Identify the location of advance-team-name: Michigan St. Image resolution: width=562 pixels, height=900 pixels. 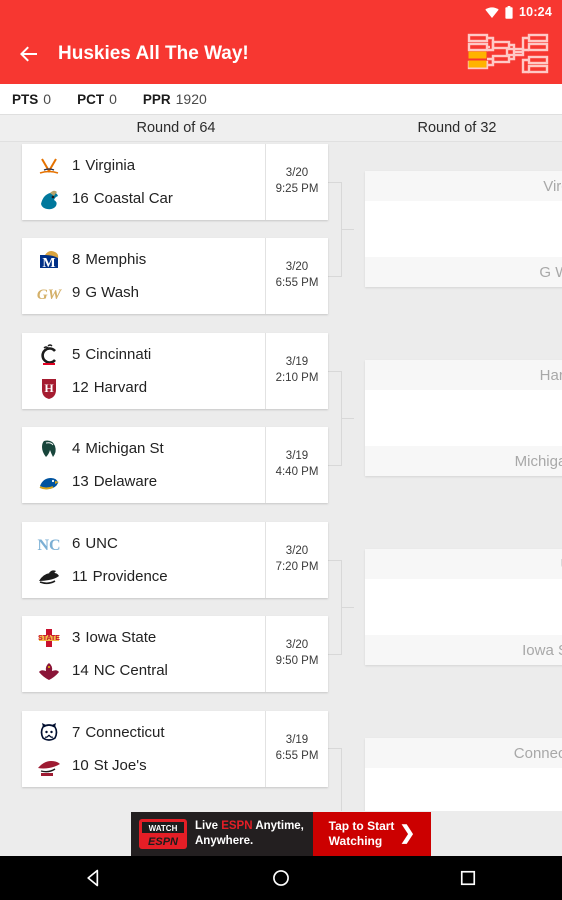
(538, 461).